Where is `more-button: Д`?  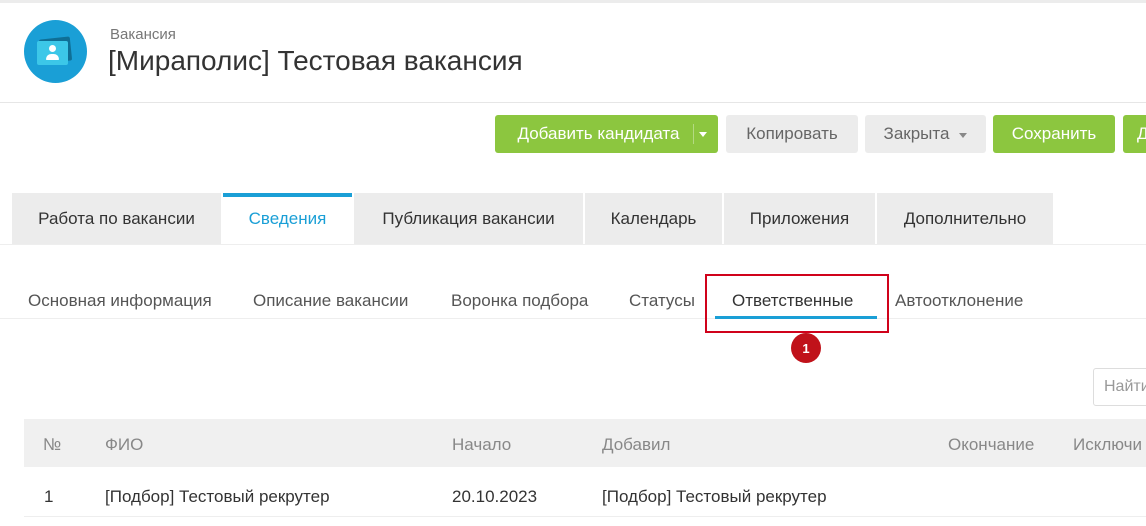 more-button: Д is located at coordinates (1134, 134).